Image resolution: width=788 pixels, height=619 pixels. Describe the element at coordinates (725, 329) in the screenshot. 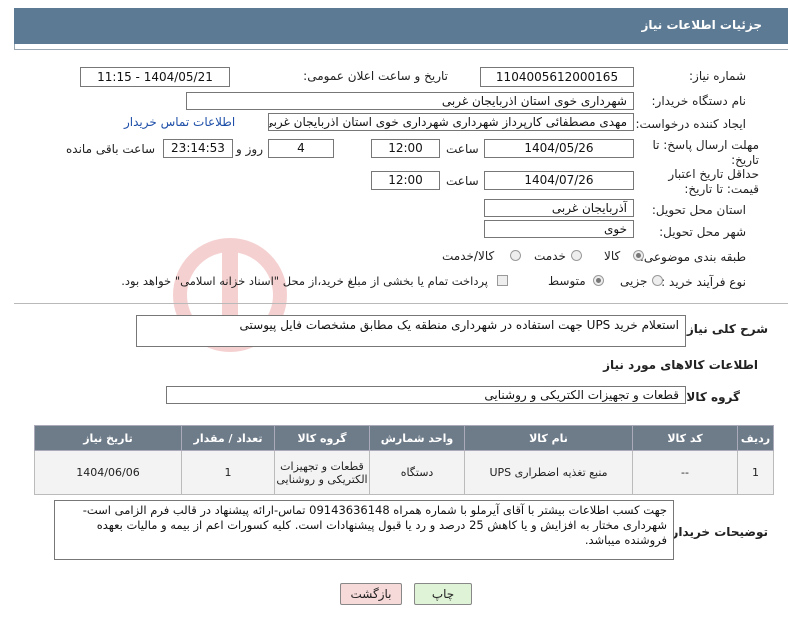

I see `description-label: شرح کلی نیاز:` at that location.